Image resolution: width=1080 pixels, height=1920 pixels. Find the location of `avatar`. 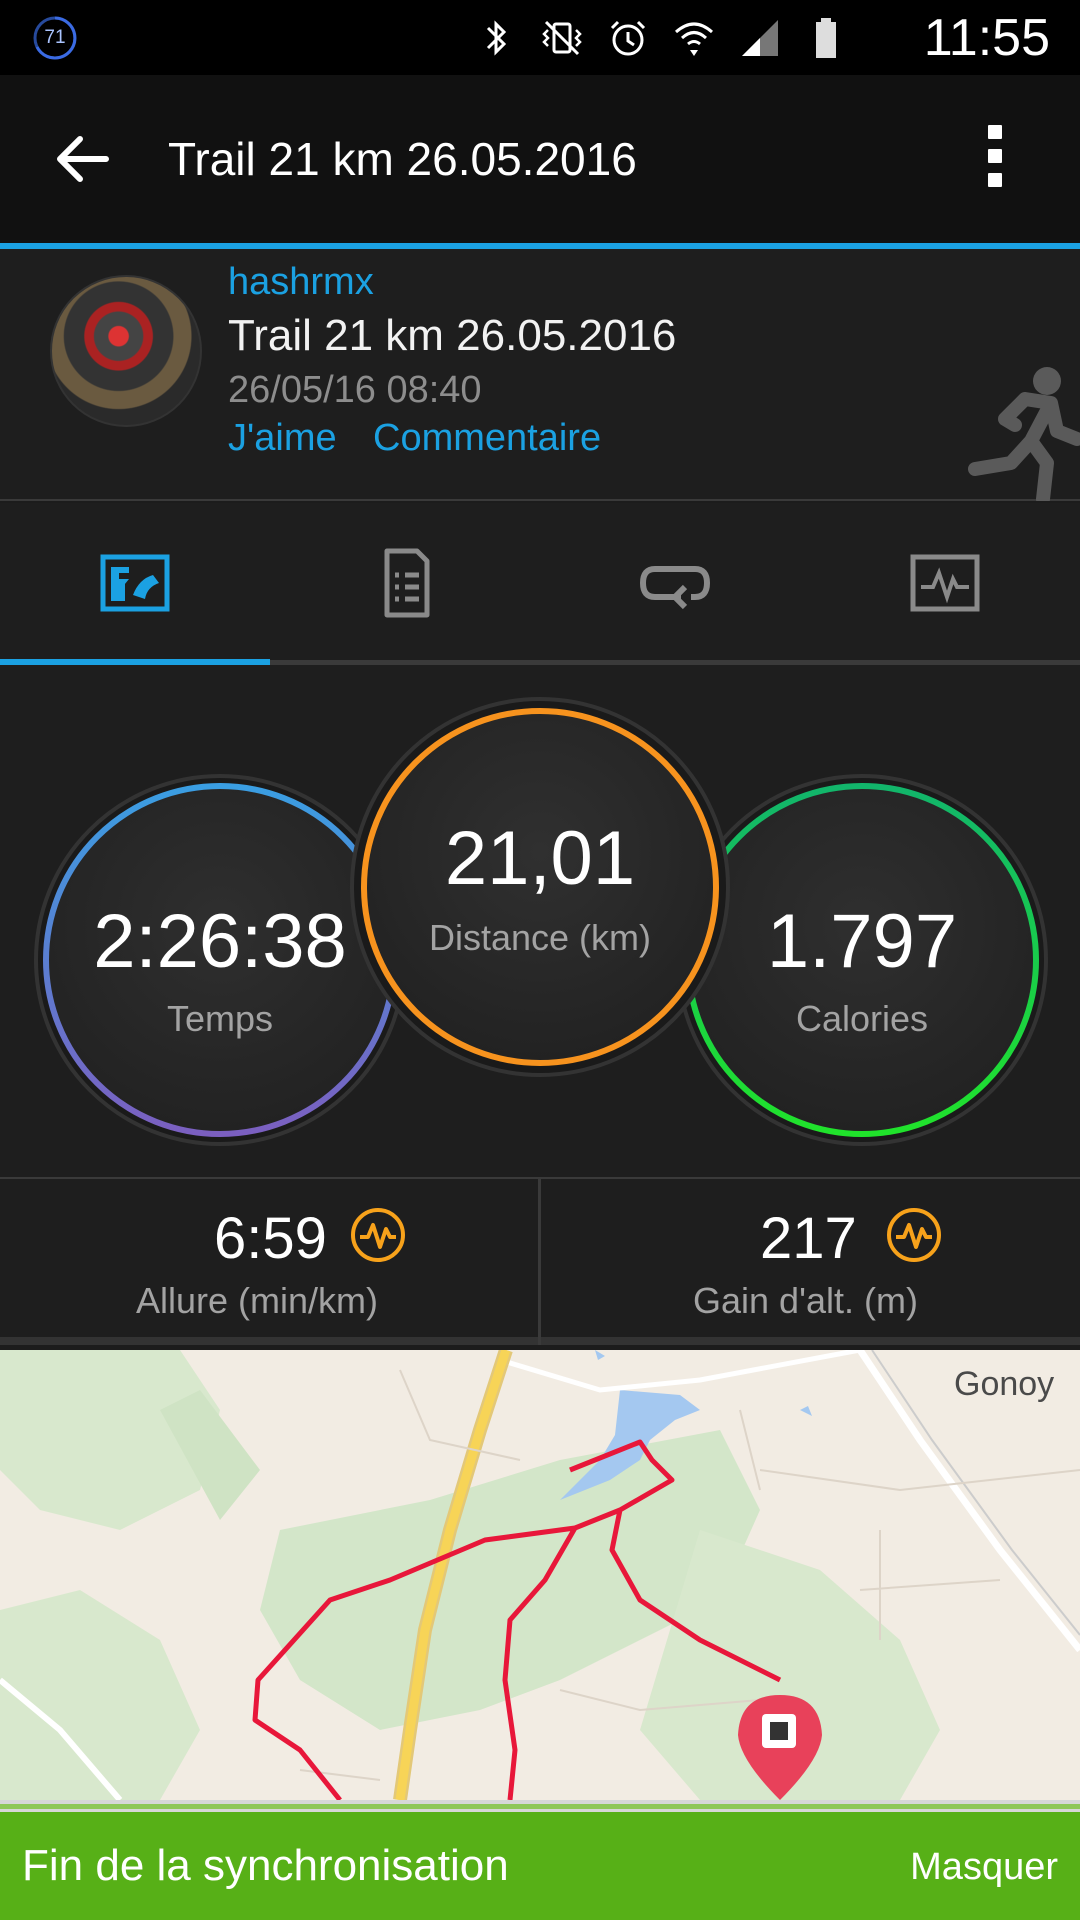

avatar is located at coordinates (126, 351).